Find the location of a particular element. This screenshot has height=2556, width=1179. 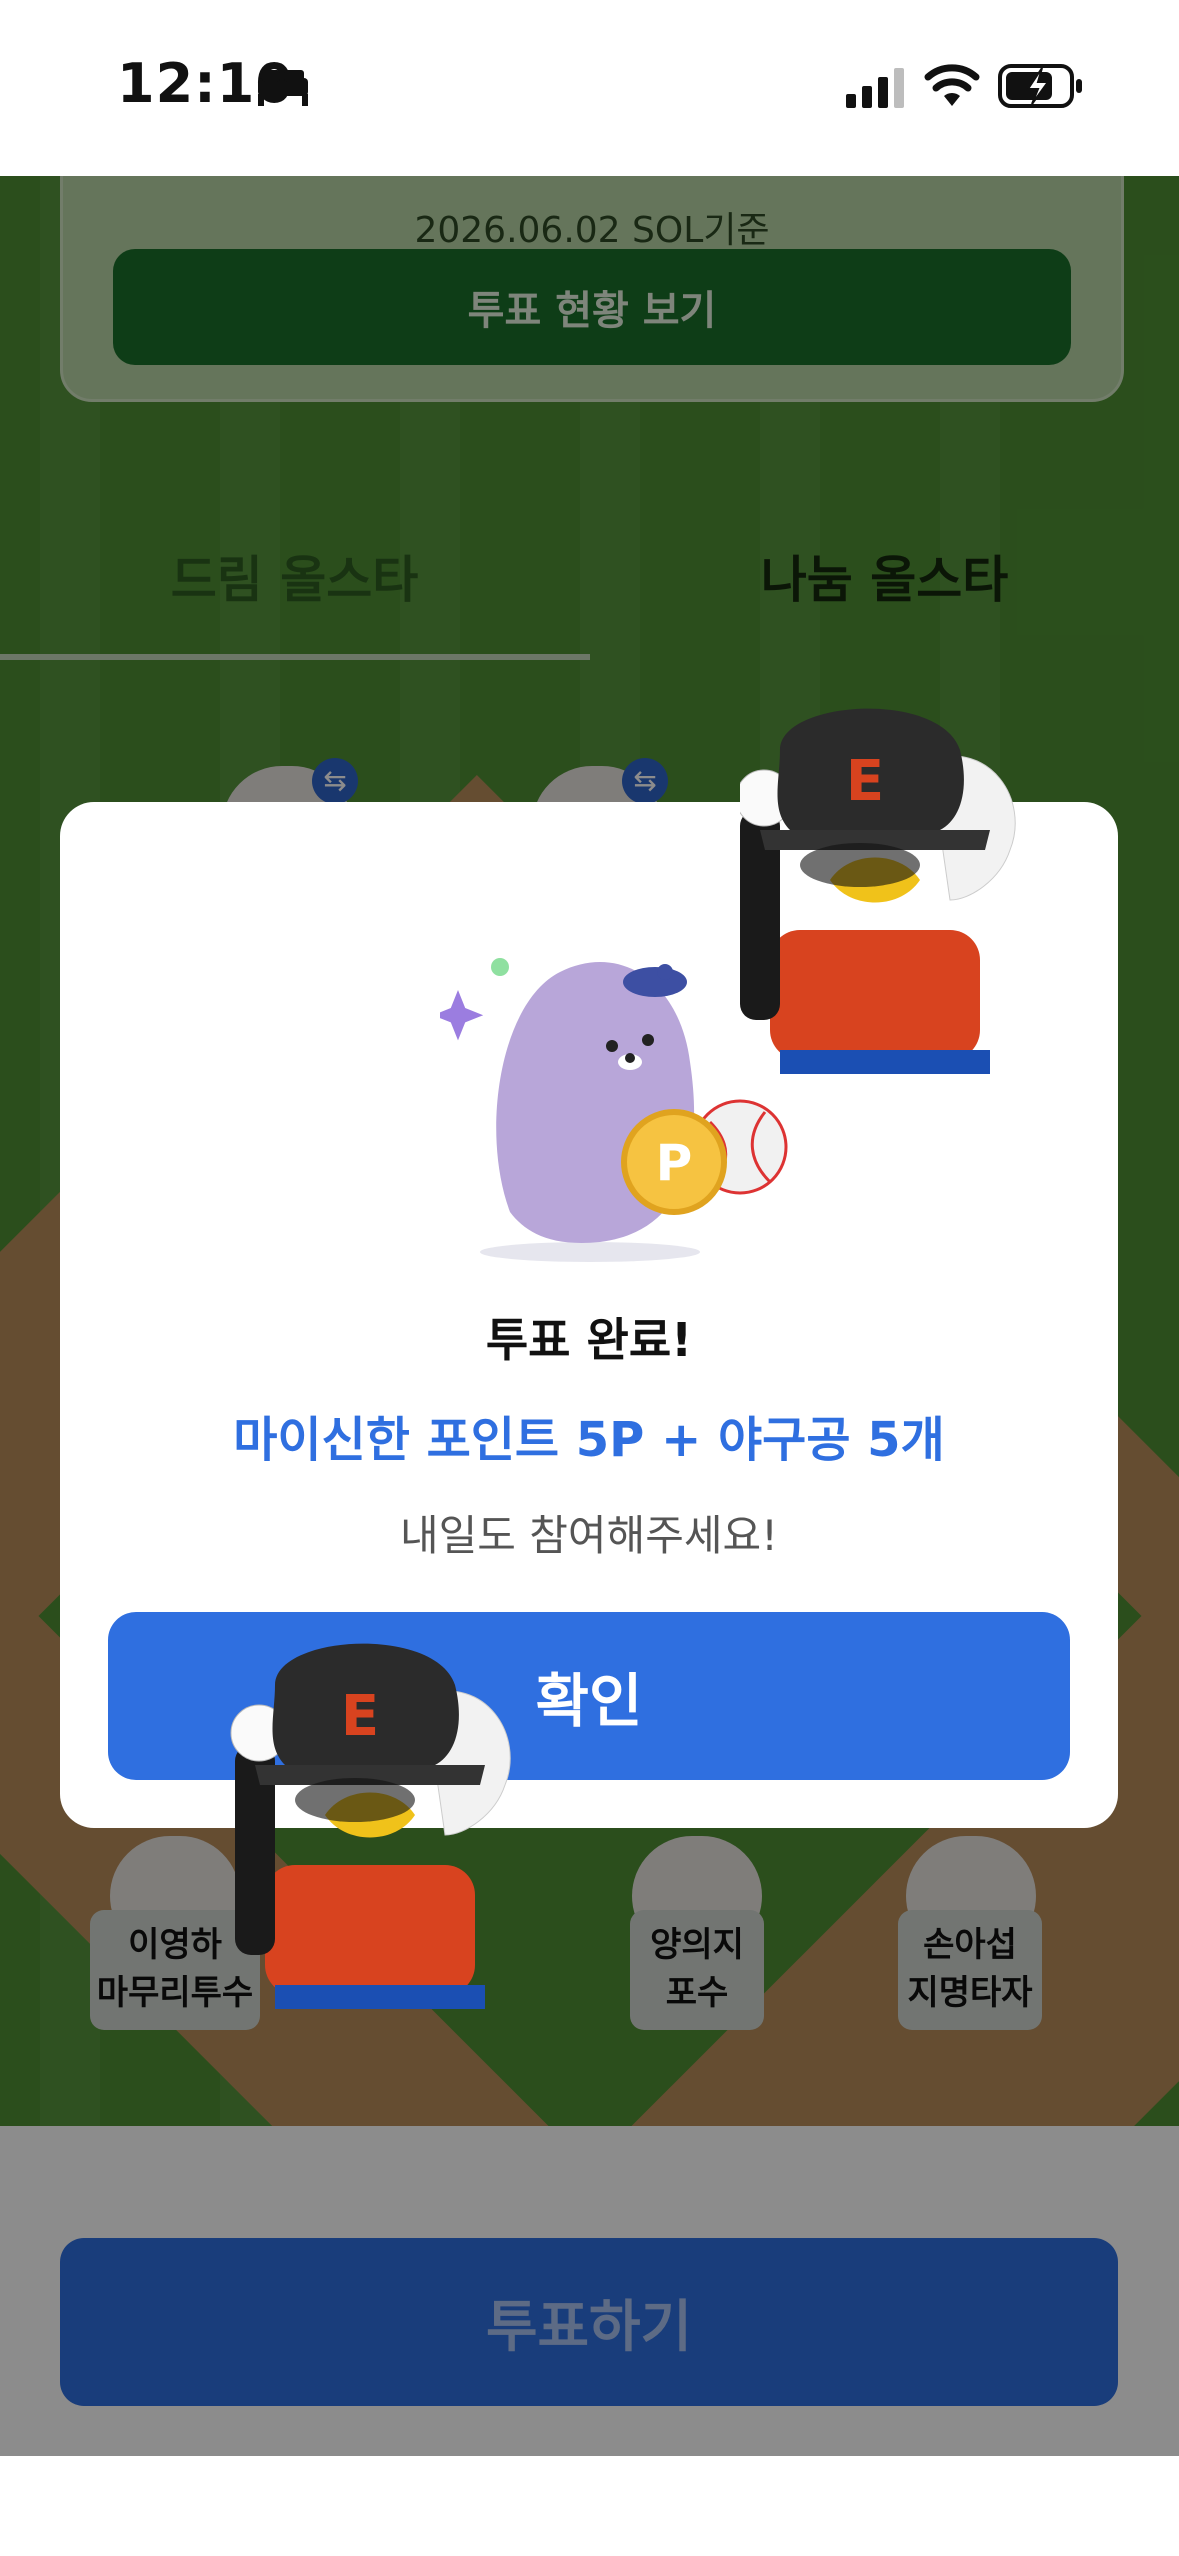

modal-reward-text: 마이신한 포인트 5P + 야구공 5개 is located at coordinates (589, 1440).